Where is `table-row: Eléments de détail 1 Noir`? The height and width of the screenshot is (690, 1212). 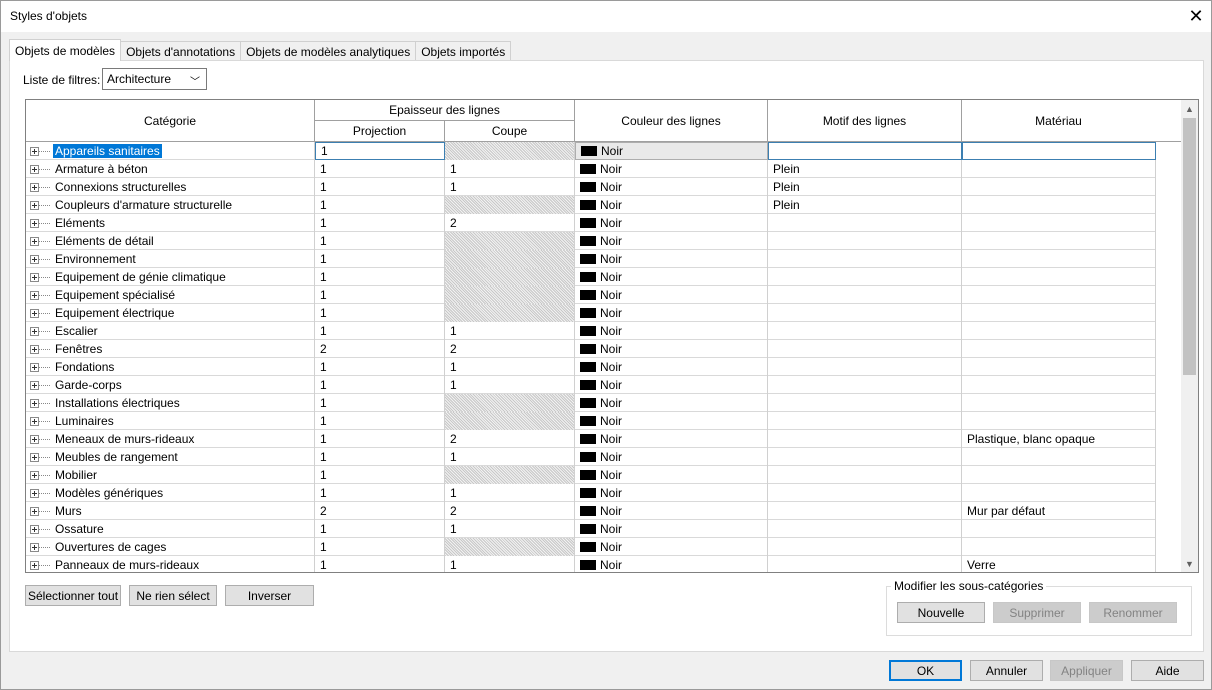
table-row: Eléments de détail 1 Noir is located at coordinates (591, 241).